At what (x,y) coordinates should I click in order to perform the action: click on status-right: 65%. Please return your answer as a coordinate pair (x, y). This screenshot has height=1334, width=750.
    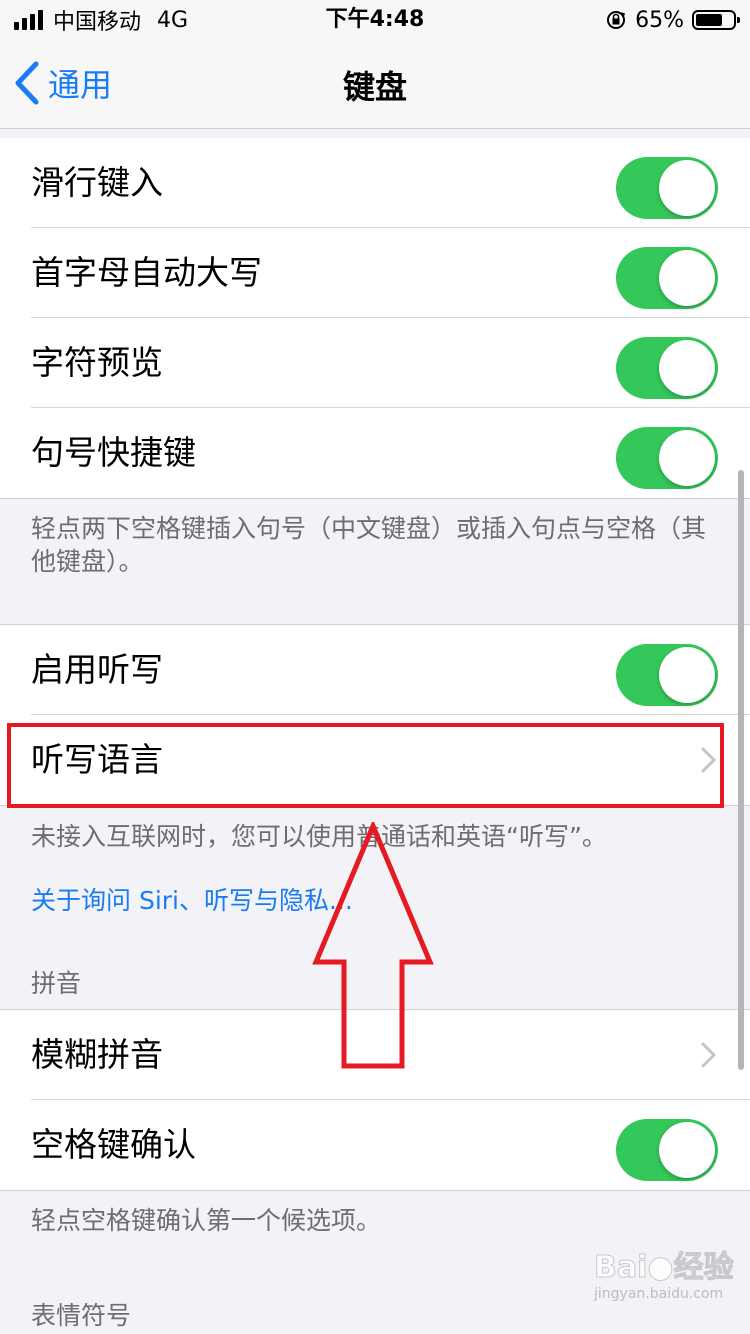
    Looking at the image, I should click on (672, 20).